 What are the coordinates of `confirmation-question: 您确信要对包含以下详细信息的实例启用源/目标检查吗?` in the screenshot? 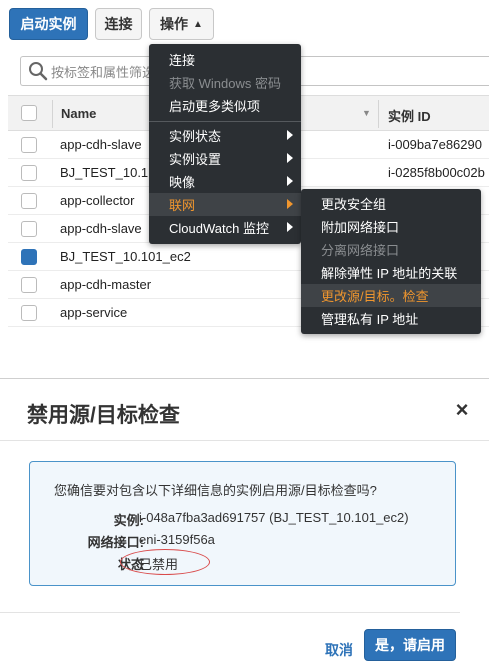 It's located at (215, 490).